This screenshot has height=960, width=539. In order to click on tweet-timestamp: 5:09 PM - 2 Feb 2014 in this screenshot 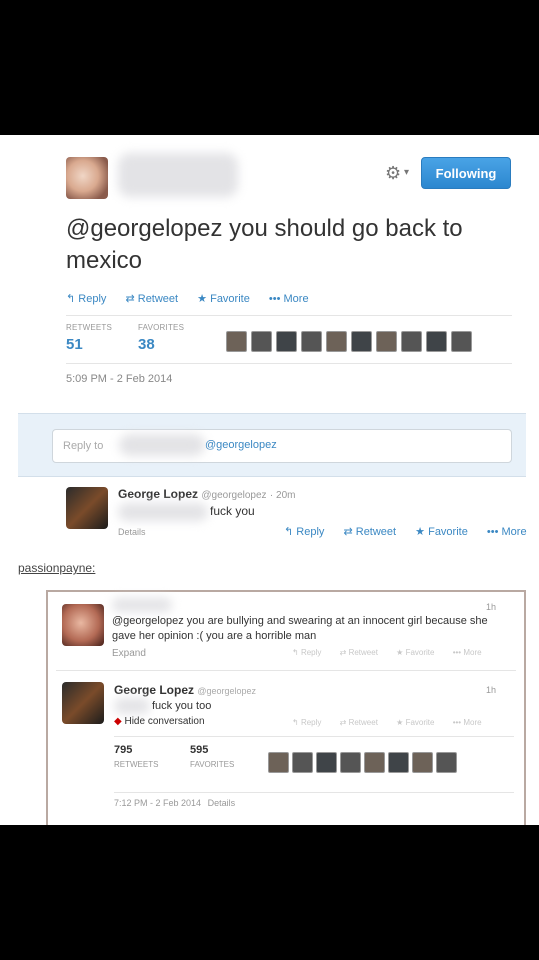, I will do `click(119, 379)`.